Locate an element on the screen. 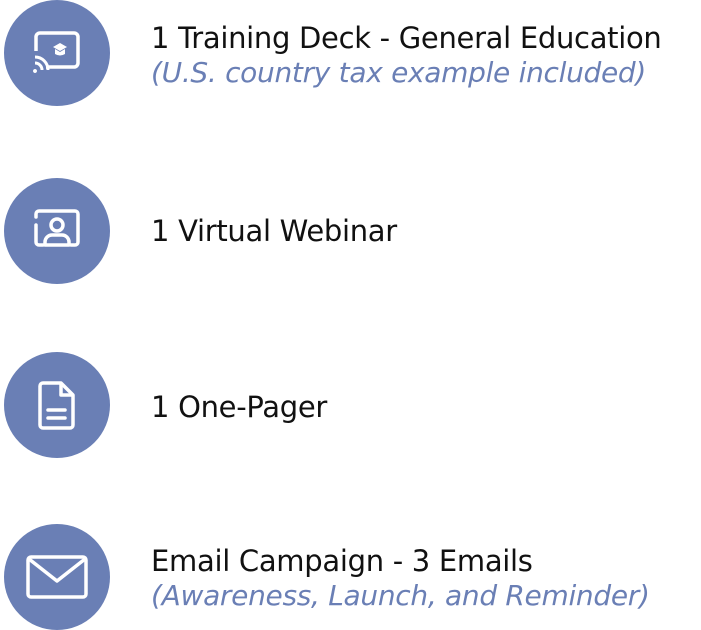 The image size is (701, 630). item-title: 1 One-Pager is located at coordinates (239, 407).